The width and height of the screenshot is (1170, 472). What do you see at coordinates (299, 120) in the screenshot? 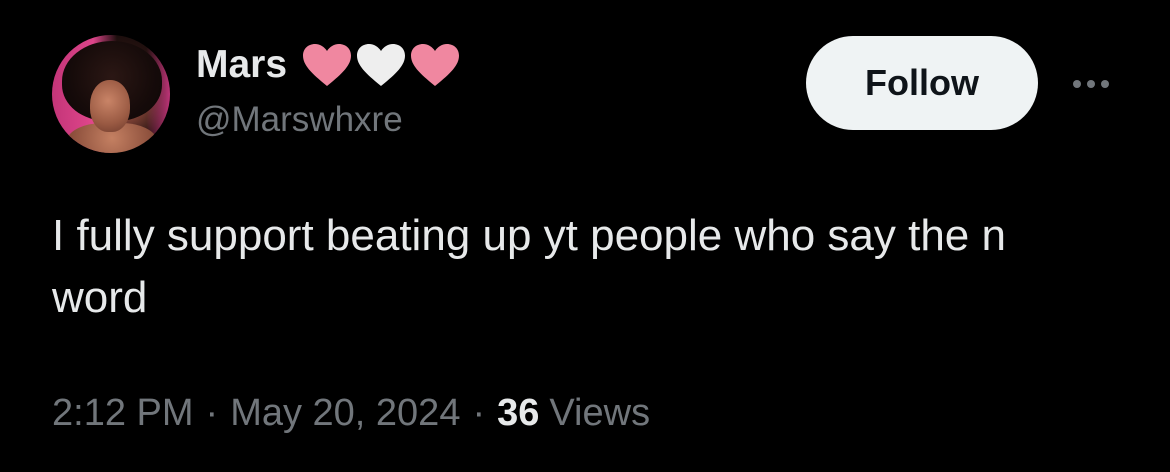
I see `author-handle: @Marswhxre` at bounding box center [299, 120].